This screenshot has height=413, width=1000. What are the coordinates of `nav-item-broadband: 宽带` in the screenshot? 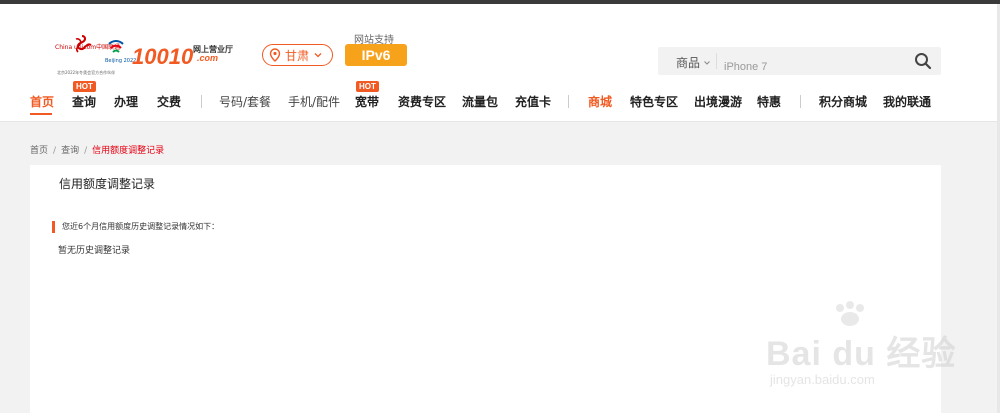 It's located at (367, 101).